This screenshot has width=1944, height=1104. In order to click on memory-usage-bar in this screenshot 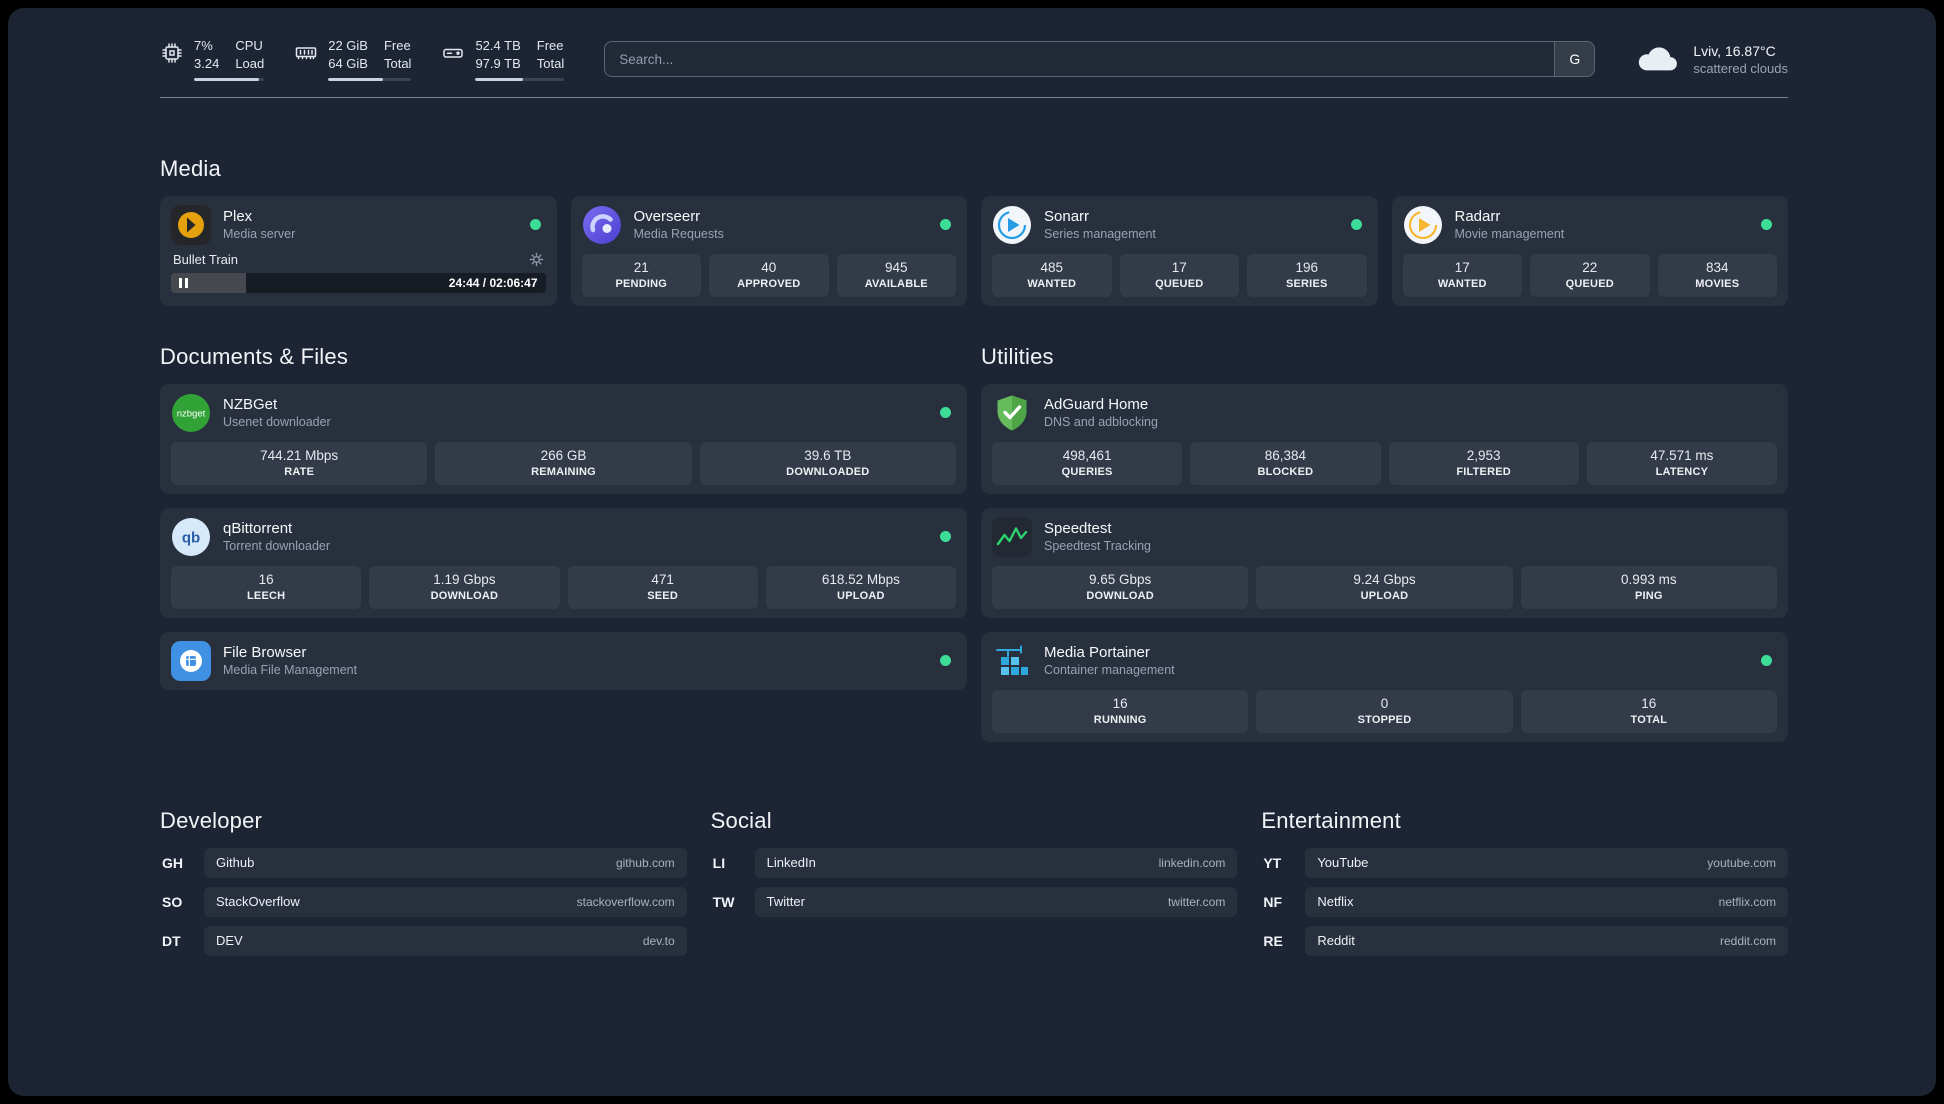, I will do `click(370, 79)`.